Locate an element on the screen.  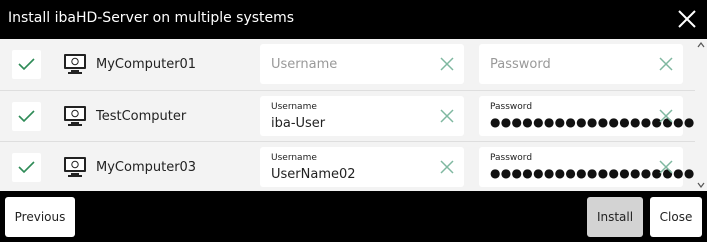
username-value: iba-User is located at coordinates (298, 123).